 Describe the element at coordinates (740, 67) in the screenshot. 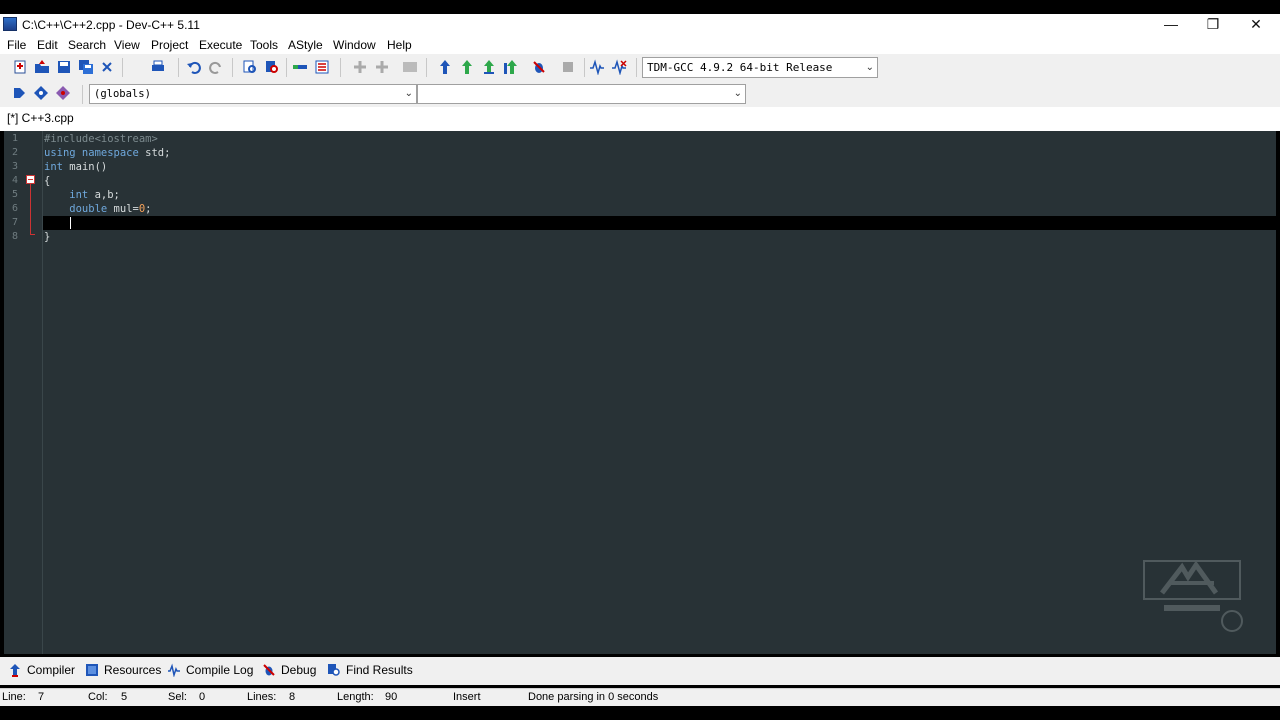

I see `compiler-select-value: TDM-GCC 4.9.2 64-bit Release` at that location.